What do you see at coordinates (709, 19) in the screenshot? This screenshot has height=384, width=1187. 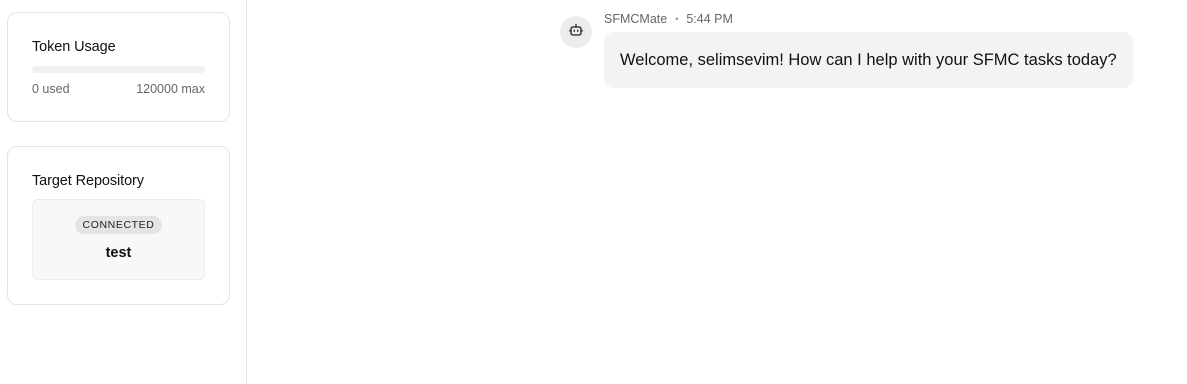 I see `message-time: 5:44 PM` at bounding box center [709, 19].